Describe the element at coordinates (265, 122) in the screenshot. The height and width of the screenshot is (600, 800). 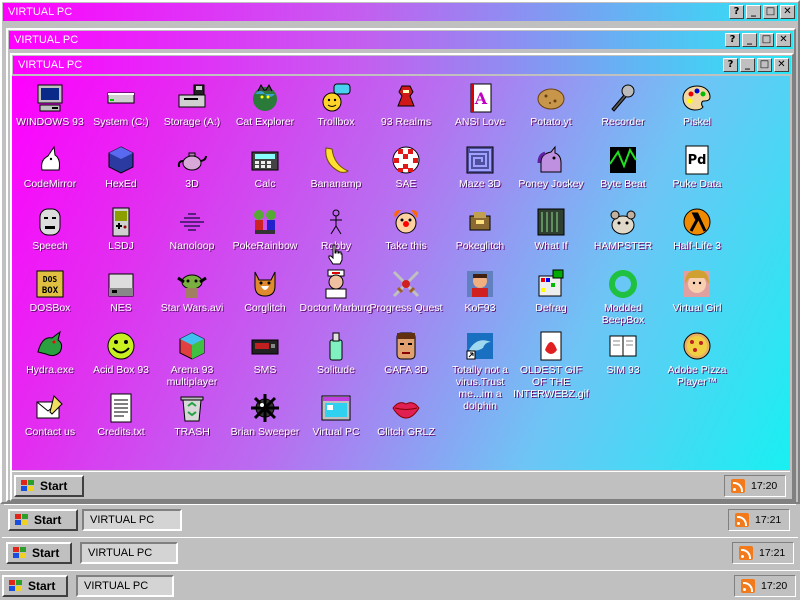
I see `desktop-icon-label: Cat Explorer` at that location.